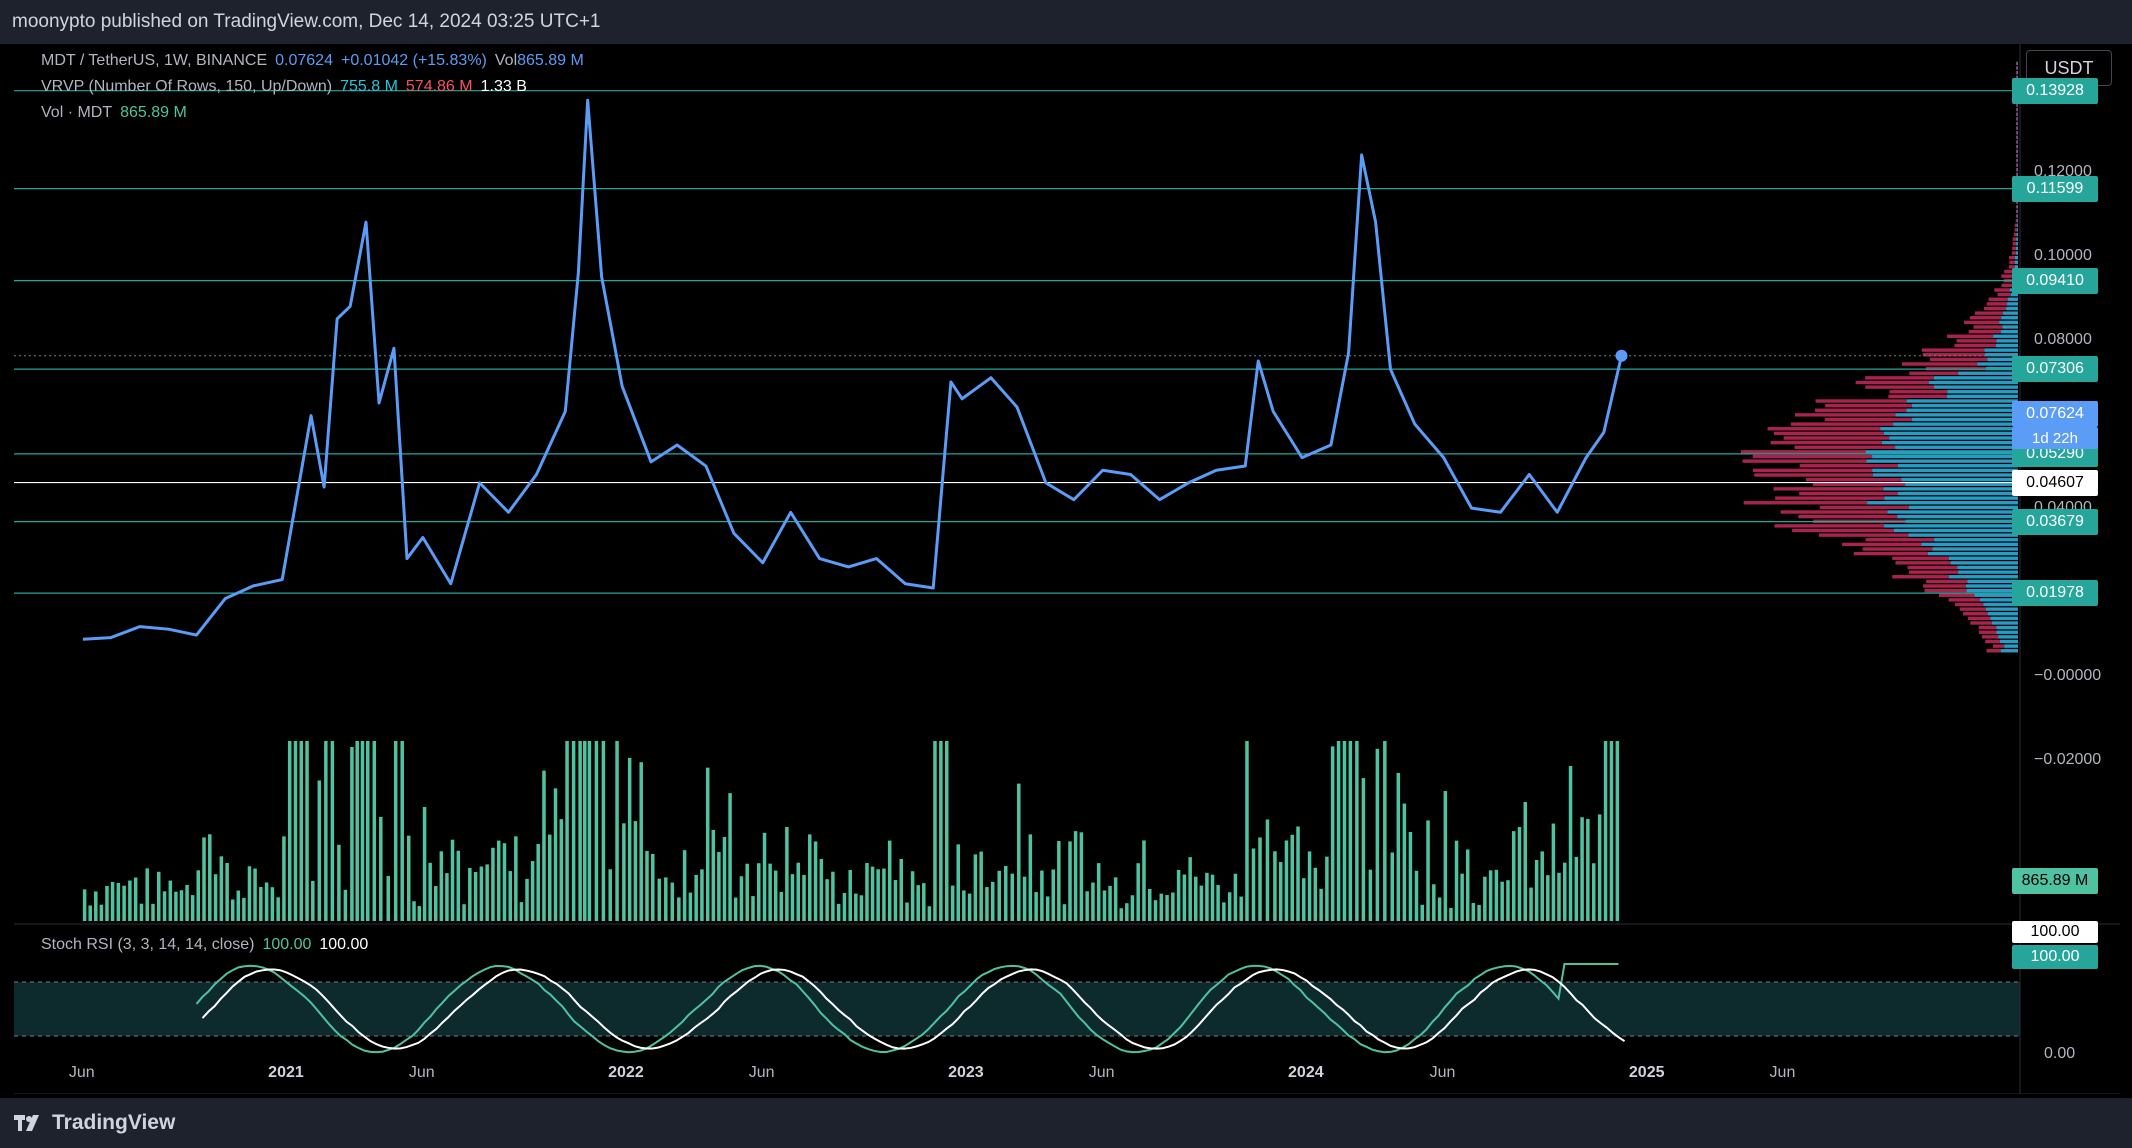 The width and height of the screenshot is (2132, 1148). Describe the element at coordinates (186, 87) in the screenshot. I see `vrvp-label: VRVP (Number Of Rows, 150, Up/Down)` at that location.